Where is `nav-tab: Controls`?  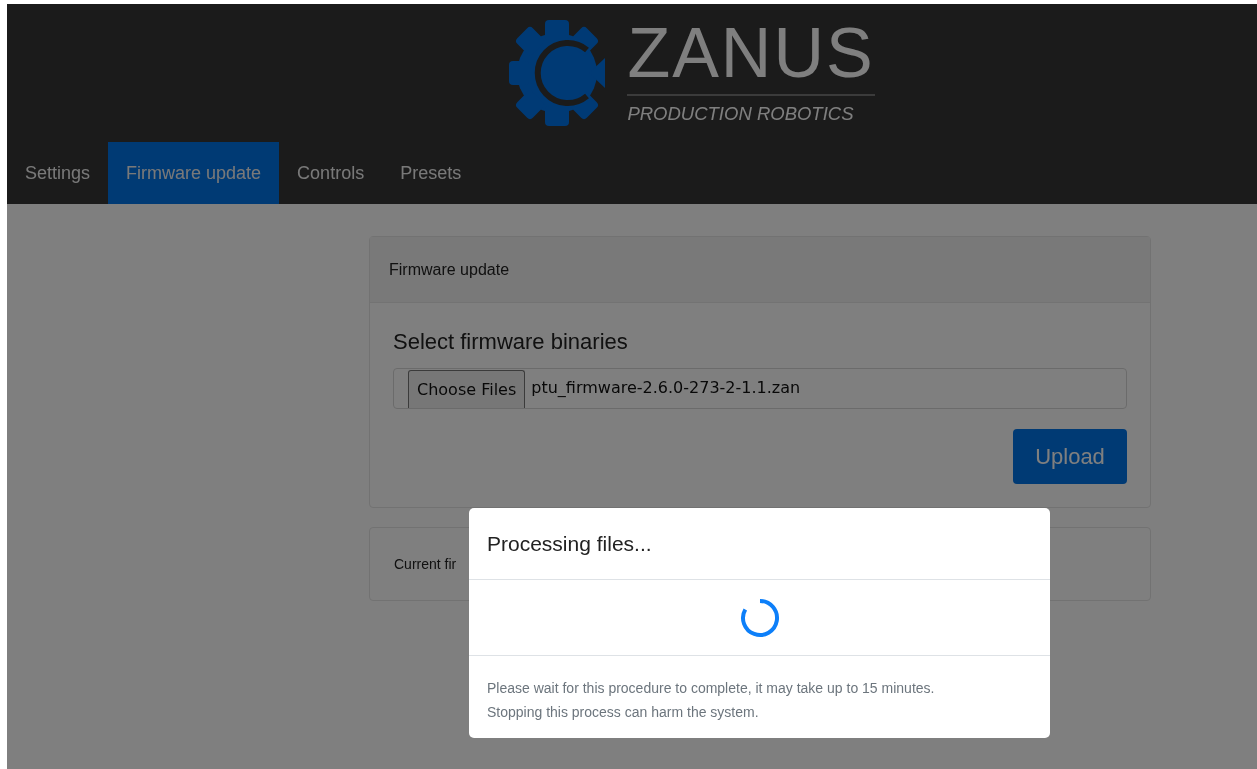
nav-tab: Controls is located at coordinates (331, 173).